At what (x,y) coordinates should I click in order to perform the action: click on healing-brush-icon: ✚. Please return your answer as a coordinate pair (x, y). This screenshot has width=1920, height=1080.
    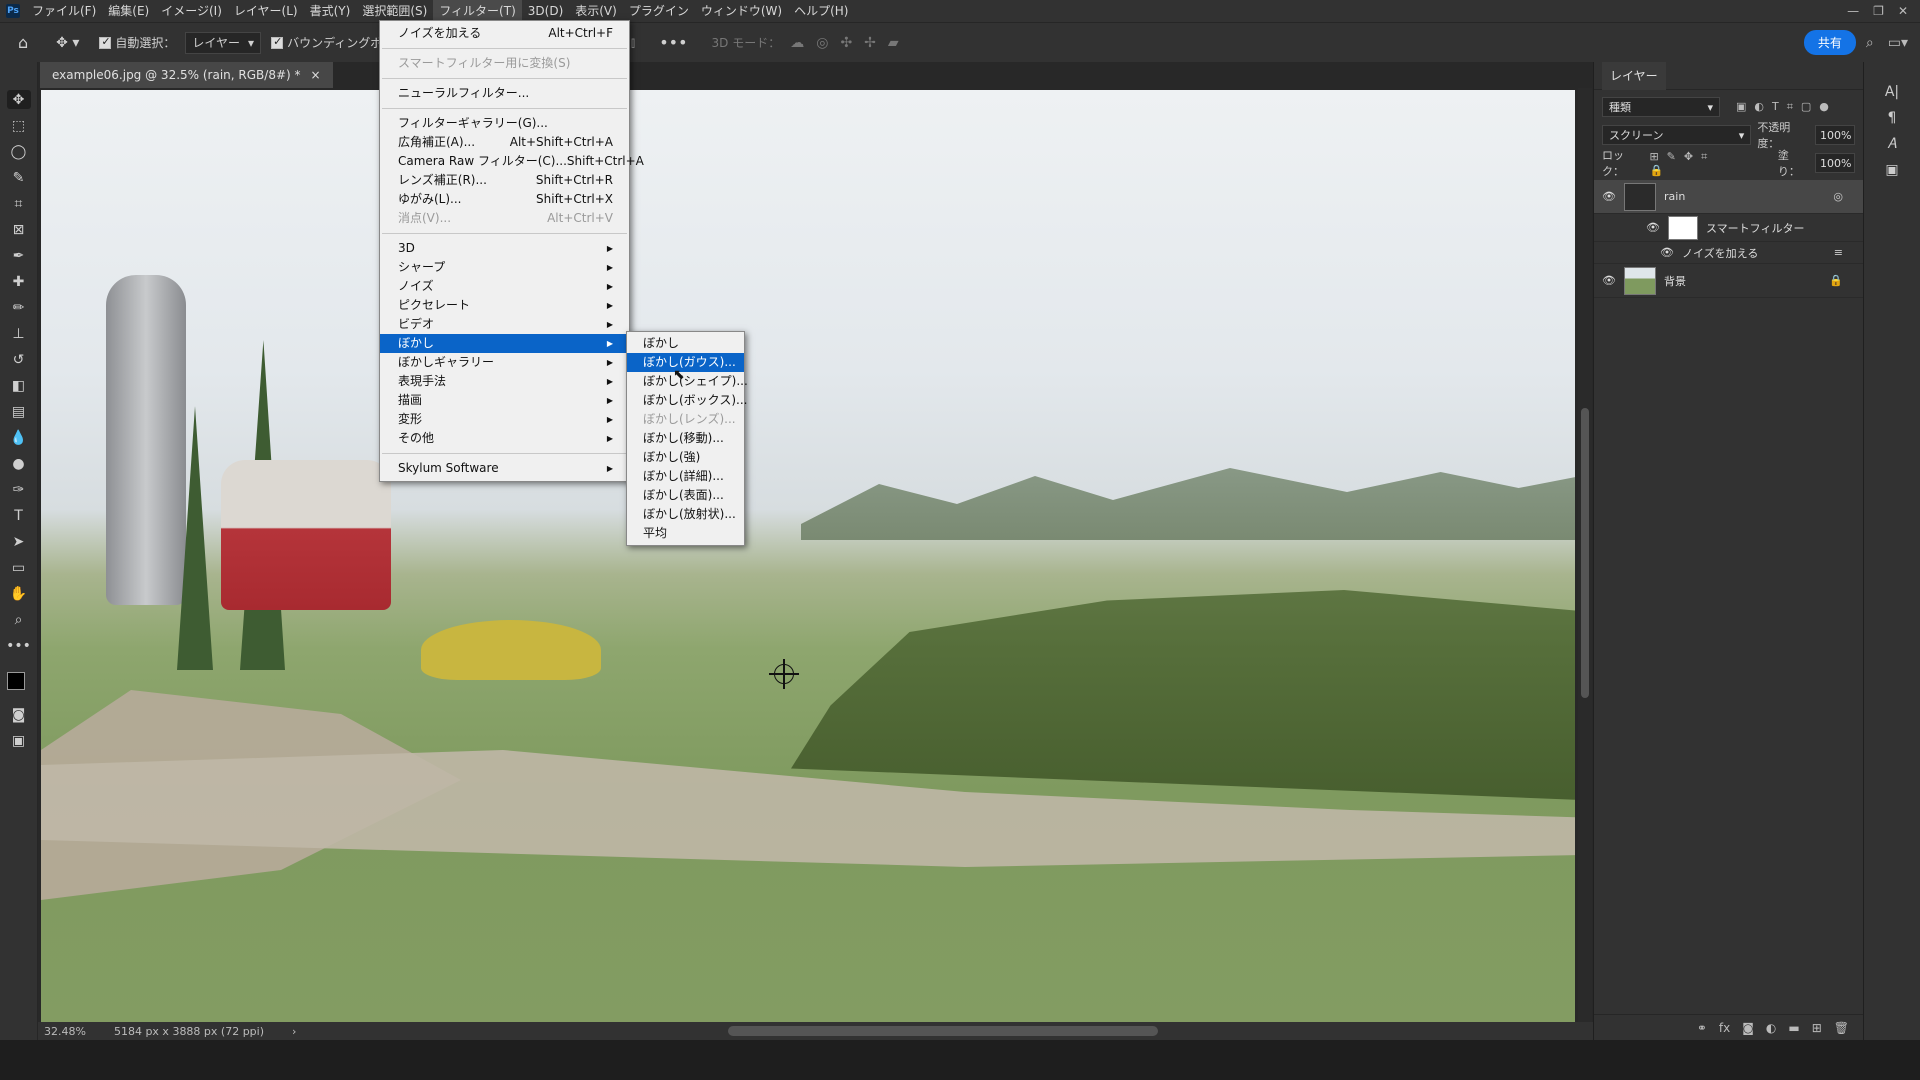
    Looking at the image, I should click on (19, 281).